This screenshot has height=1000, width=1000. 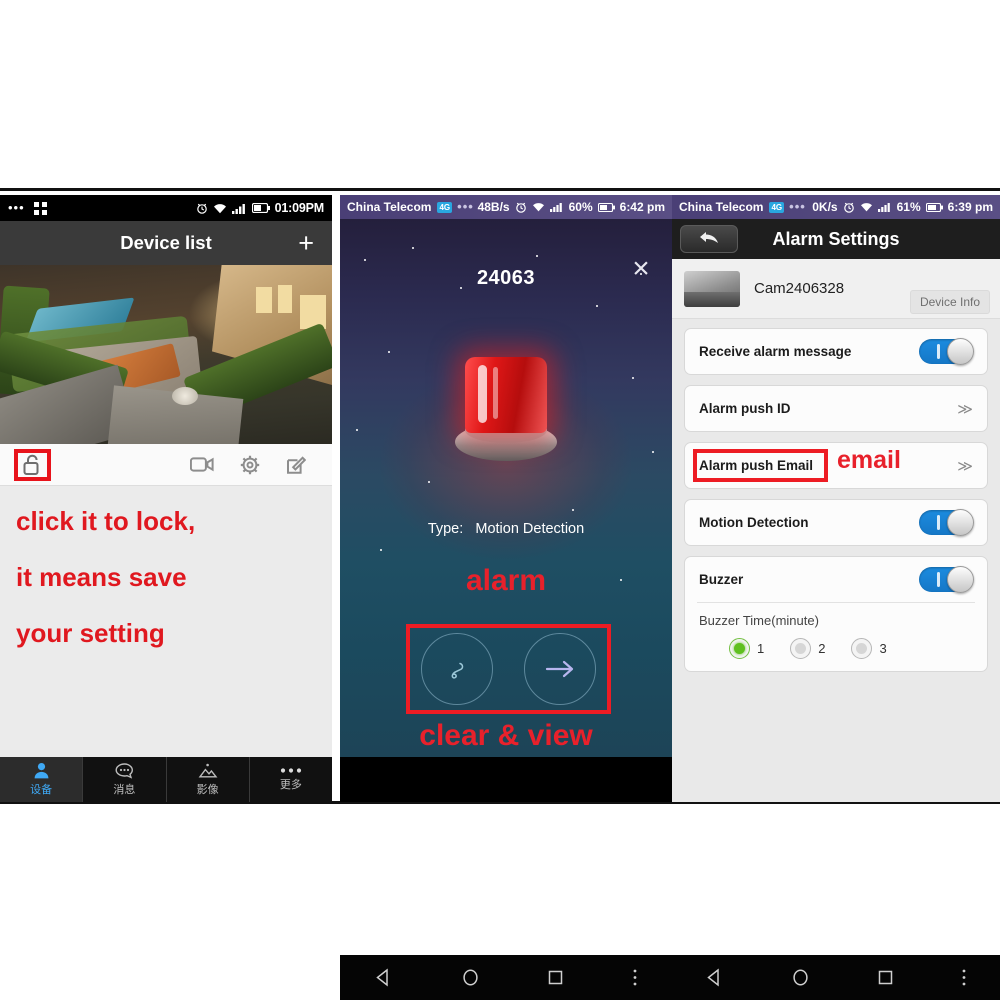 I want to click on radio-label: 3, so click(x=883, y=648).